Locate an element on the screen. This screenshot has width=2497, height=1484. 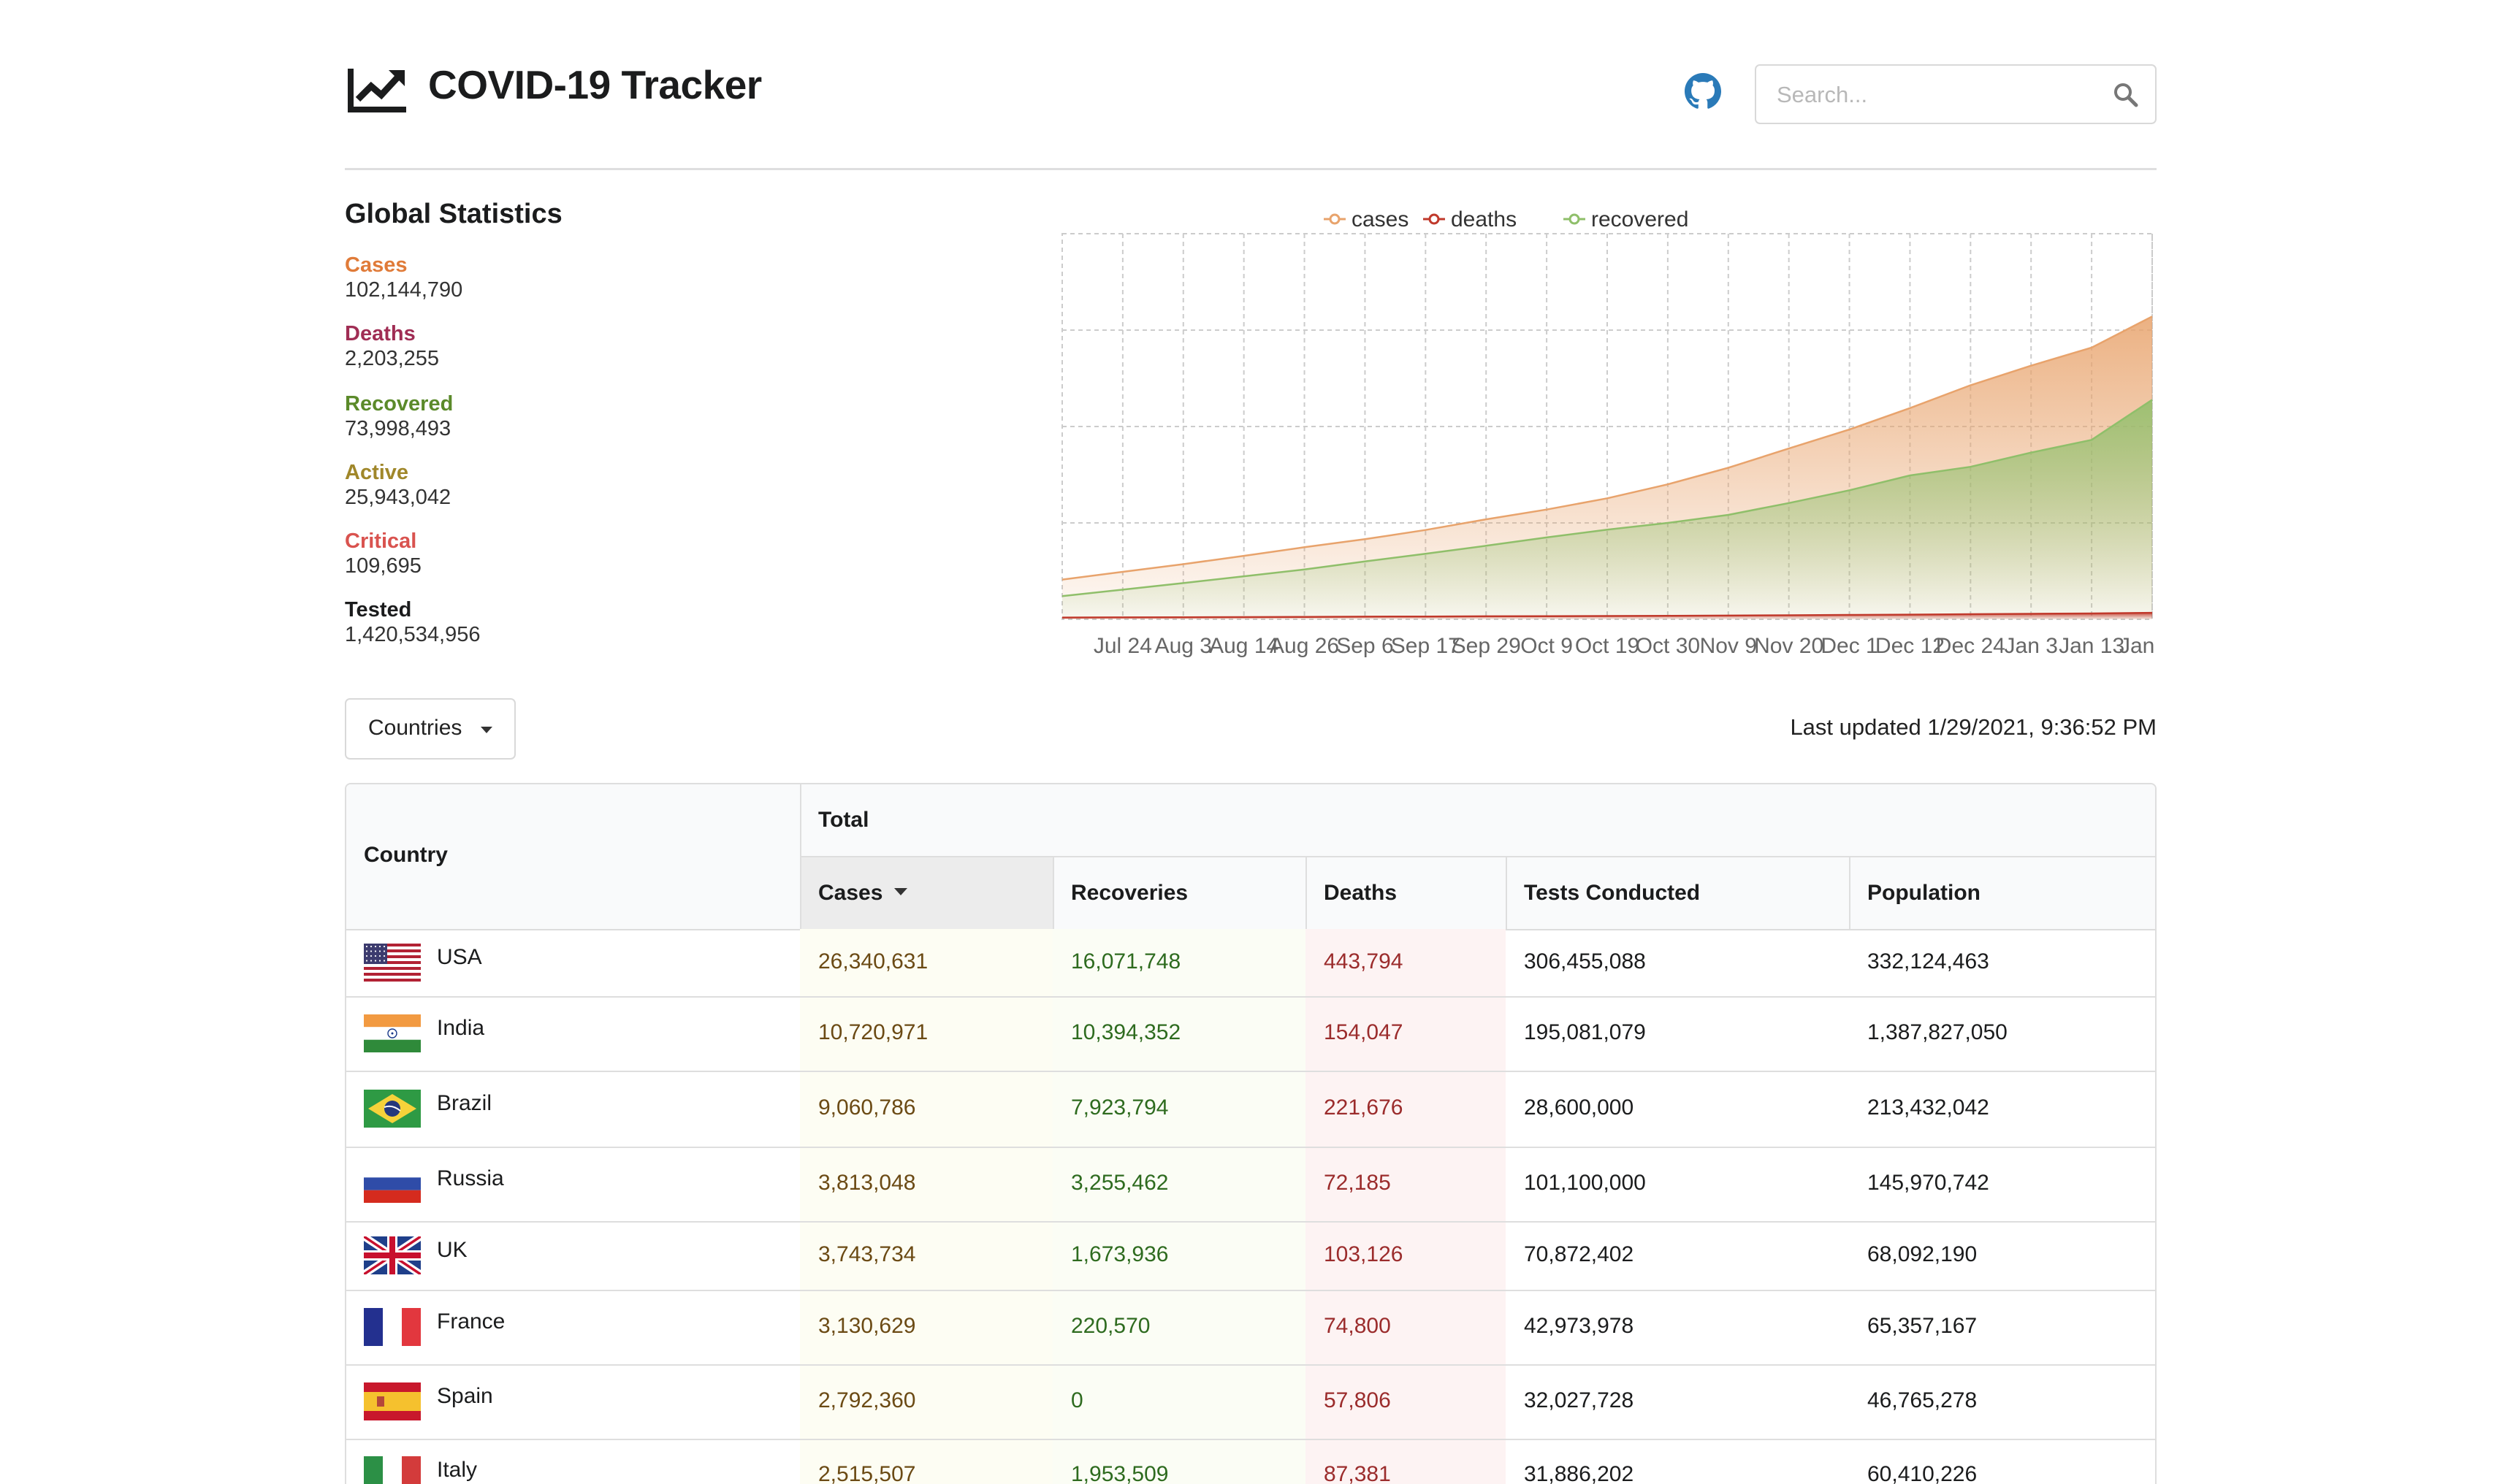
recoveries-column-header: Recoveries is located at coordinates (1129, 894).